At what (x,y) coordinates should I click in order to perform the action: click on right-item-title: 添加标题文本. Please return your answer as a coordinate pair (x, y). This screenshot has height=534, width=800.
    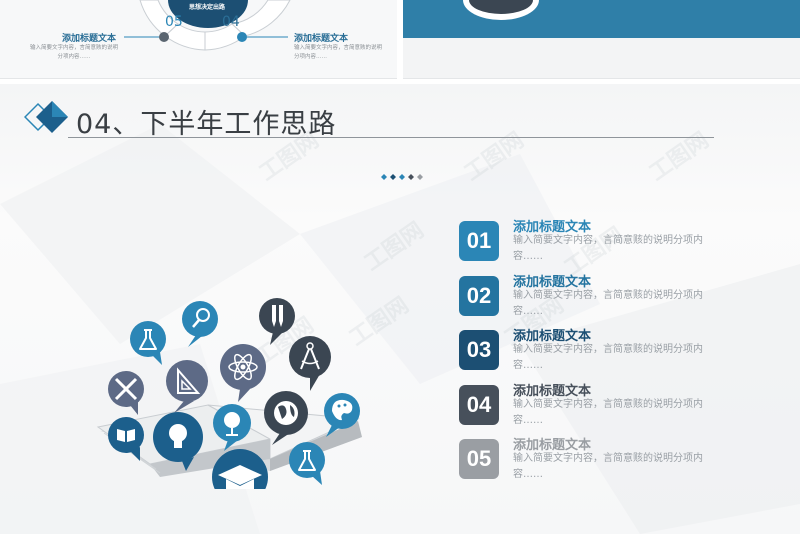
    Looking at the image, I should click on (321, 39).